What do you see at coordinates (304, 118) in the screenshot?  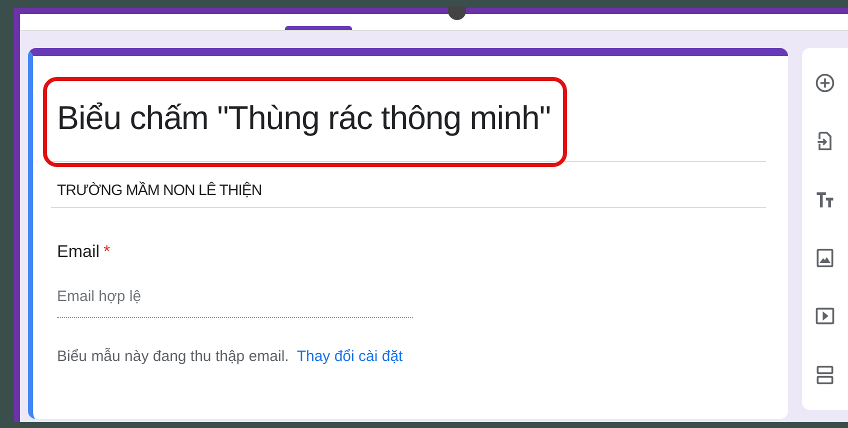 I see `form-title: Biểu chấm "Thùng rác thông minh"` at bounding box center [304, 118].